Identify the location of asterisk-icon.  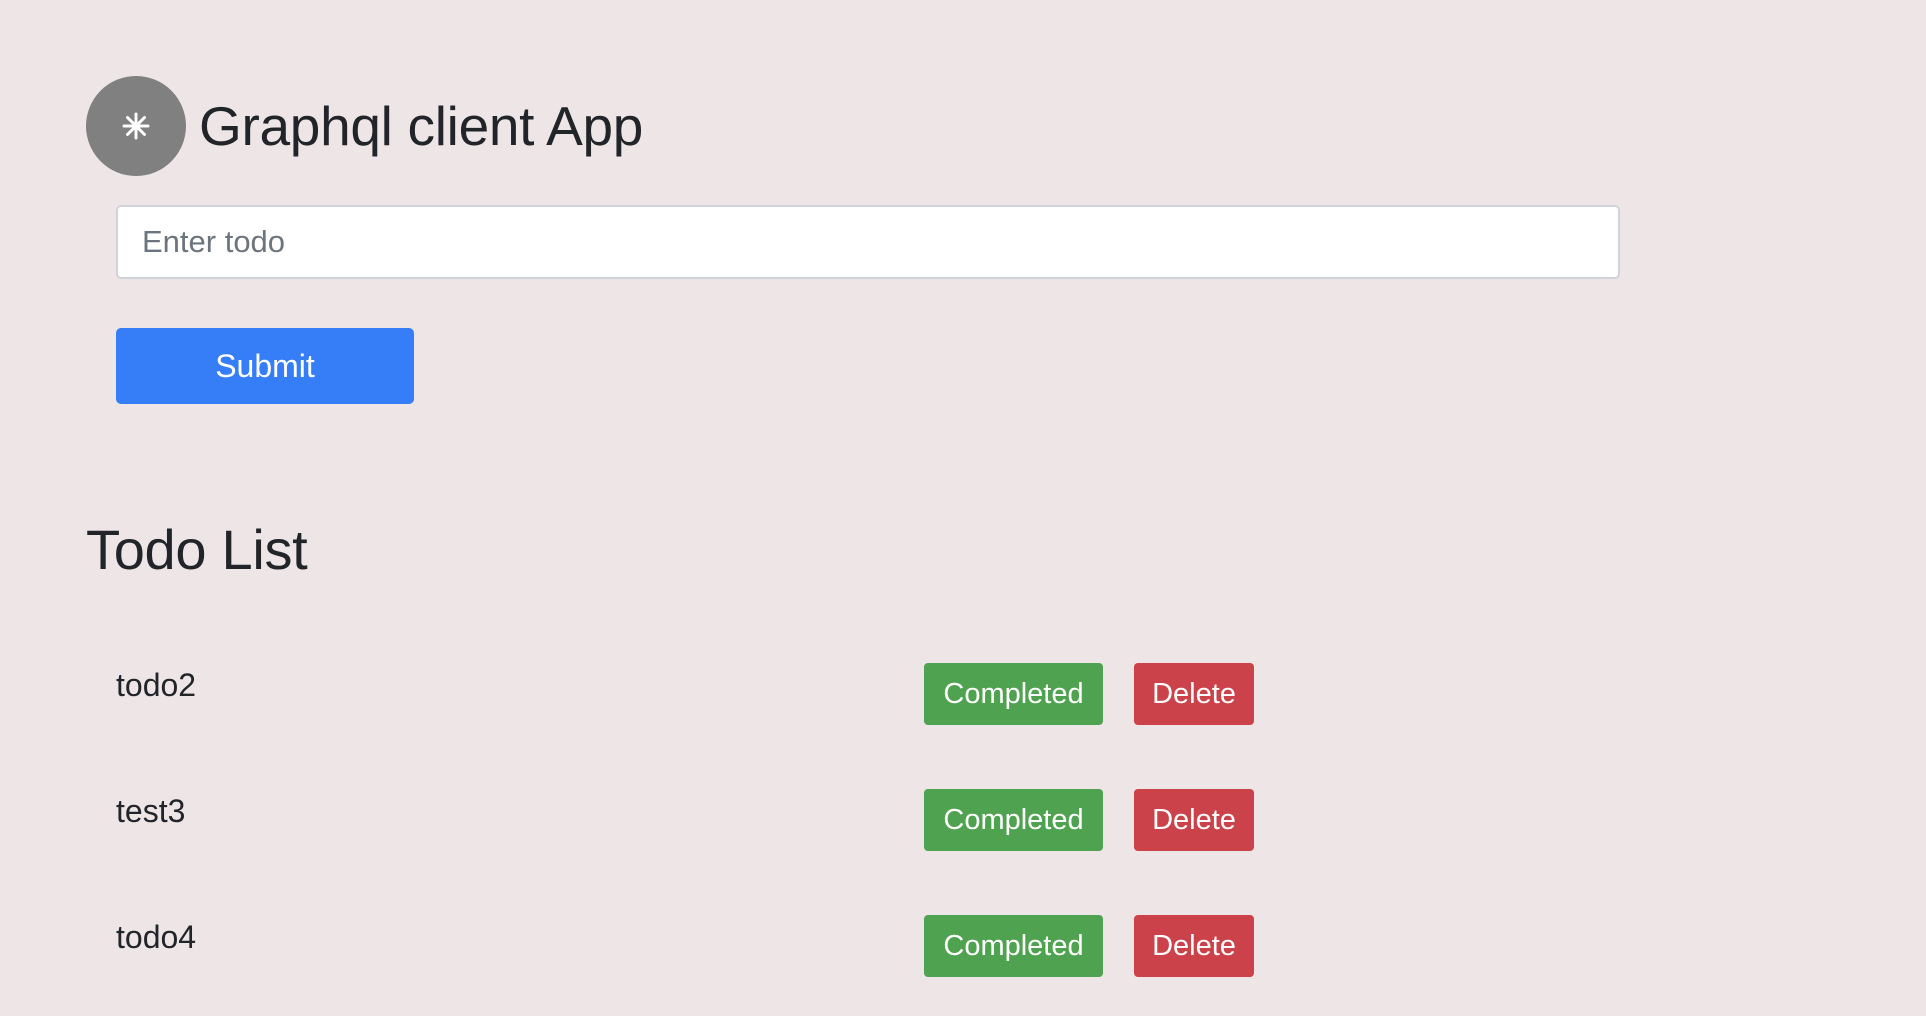
(136, 126).